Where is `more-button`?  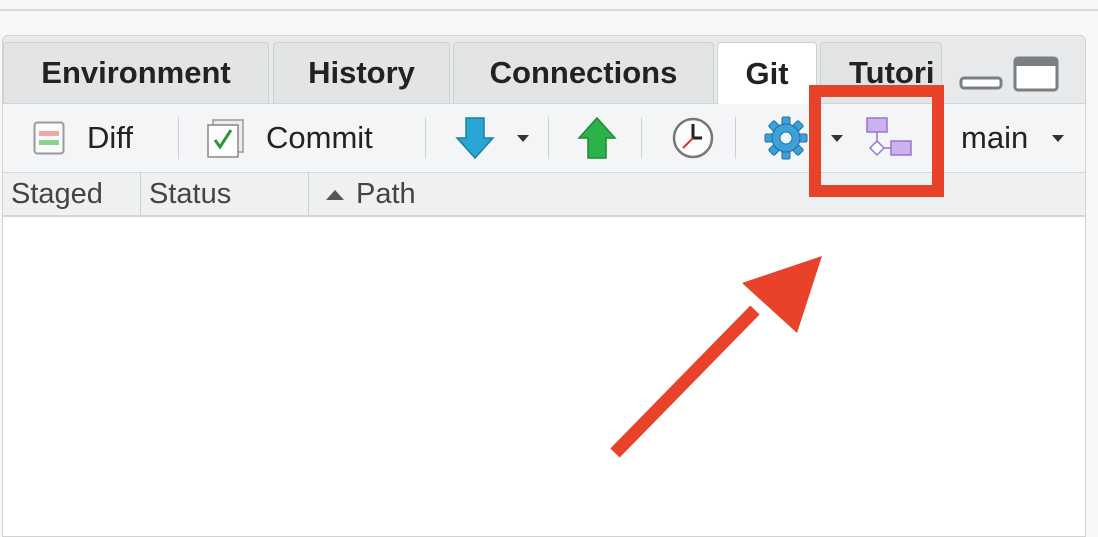
more-button is located at coordinates (803, 138).